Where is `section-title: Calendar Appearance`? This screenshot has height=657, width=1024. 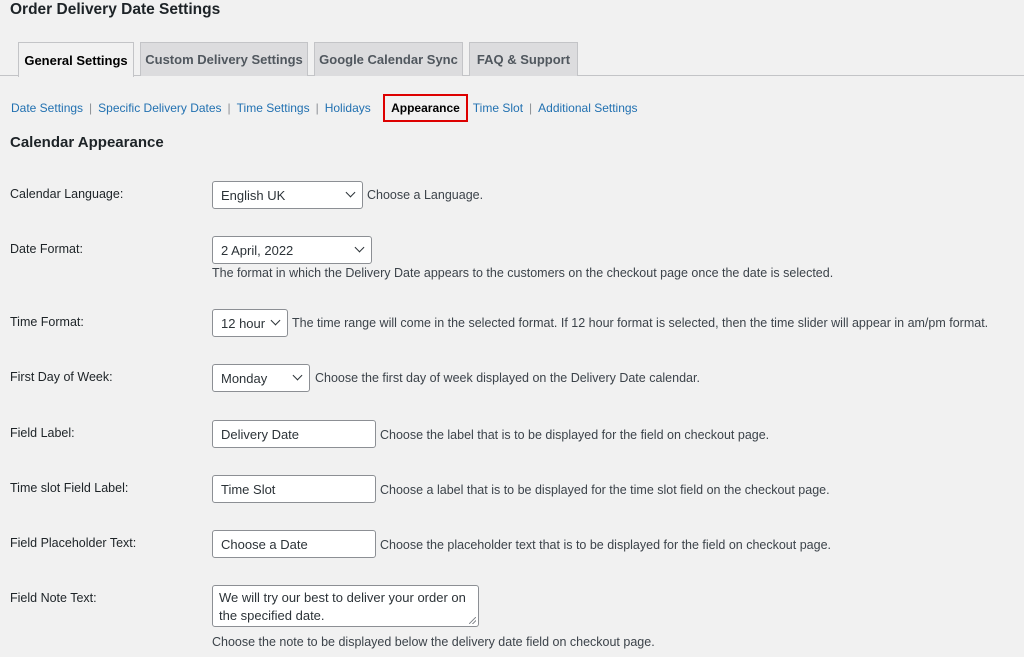 section-title: Calendar Appearance is located at coordinates (87, 142).